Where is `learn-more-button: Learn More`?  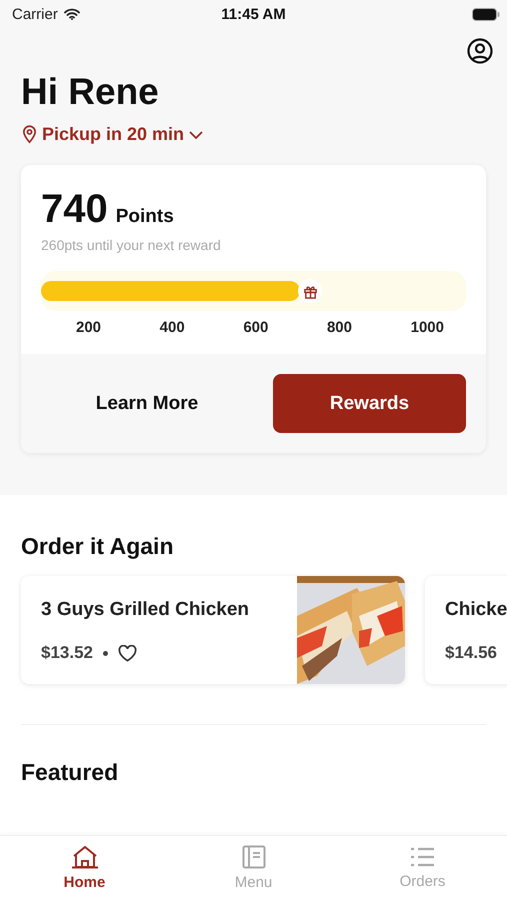 learn-more-button: Learn More is located at coordinates (147, 404).